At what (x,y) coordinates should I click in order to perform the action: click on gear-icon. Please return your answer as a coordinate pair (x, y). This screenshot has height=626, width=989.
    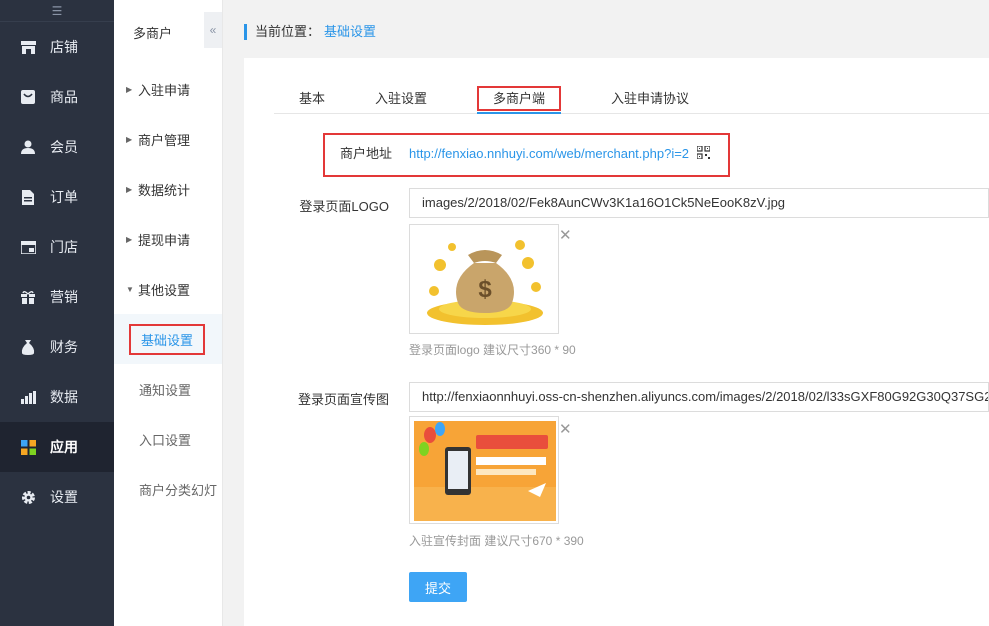
    Looking at the image, I should click on (28, 497).